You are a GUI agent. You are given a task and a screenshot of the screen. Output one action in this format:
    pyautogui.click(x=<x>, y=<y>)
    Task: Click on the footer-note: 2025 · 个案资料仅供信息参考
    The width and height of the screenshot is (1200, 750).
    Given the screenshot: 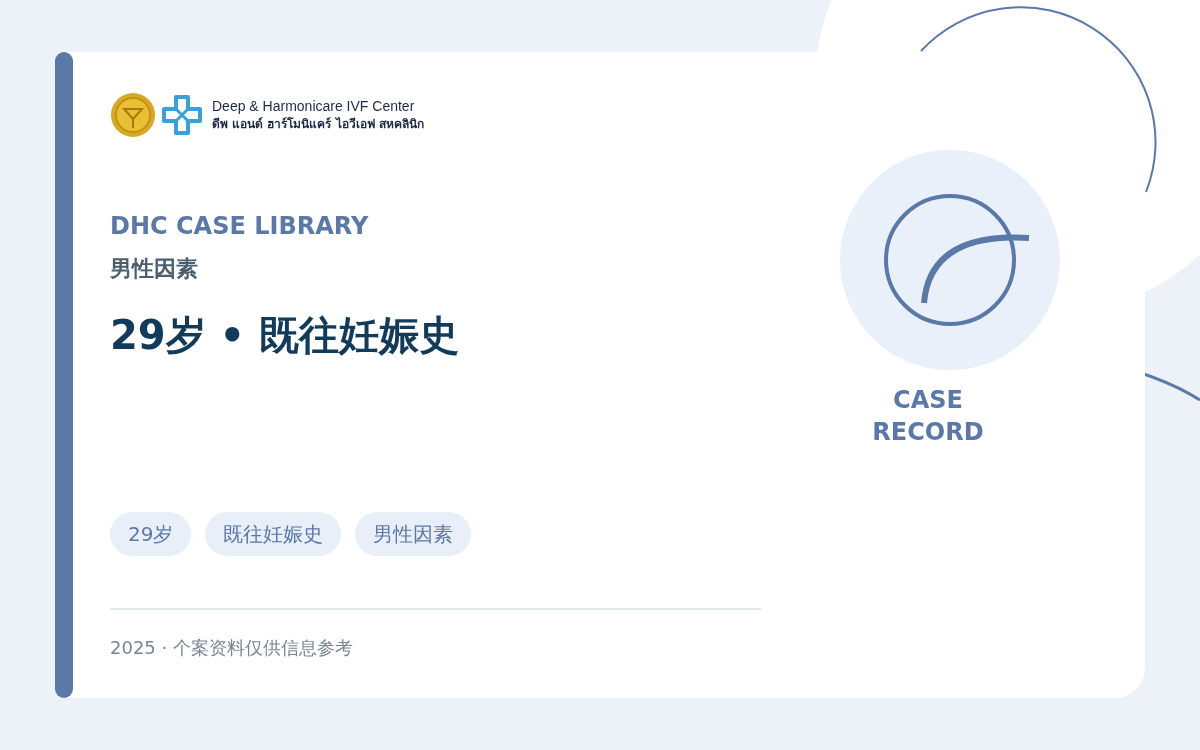 What is the action you would take?
    pyautogui.click(x=232, y=648)
    